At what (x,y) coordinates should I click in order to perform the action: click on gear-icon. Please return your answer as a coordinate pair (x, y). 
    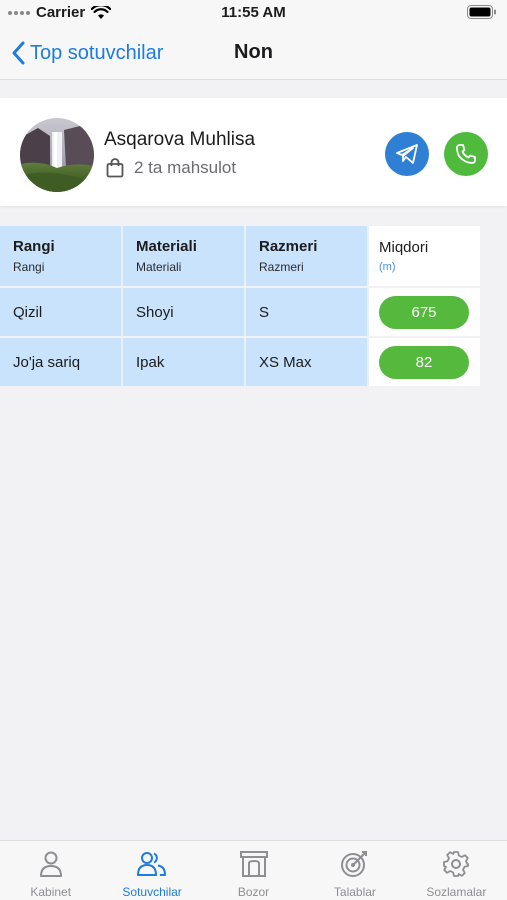
    Looking at the image, I should click on (456, 864).